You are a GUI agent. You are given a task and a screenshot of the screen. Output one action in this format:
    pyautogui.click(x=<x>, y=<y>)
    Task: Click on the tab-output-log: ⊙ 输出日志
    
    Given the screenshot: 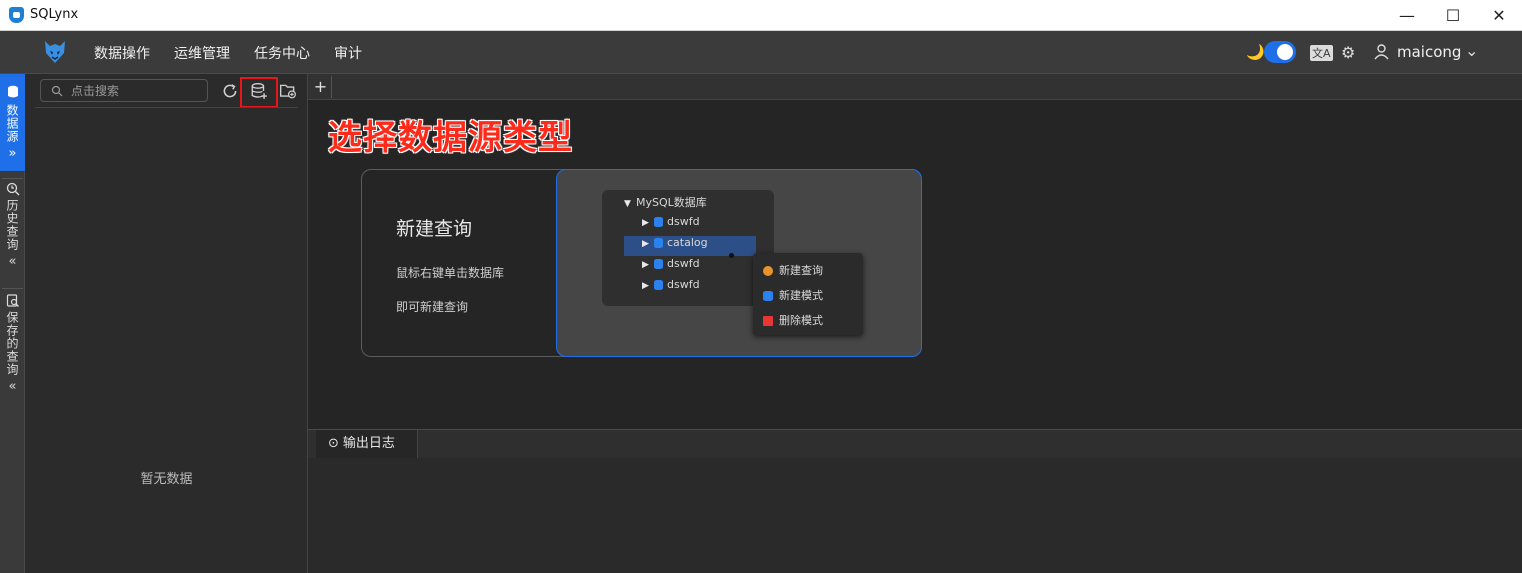 What is the action you would take?
    pyautogui.click(x=367, y=444)
    